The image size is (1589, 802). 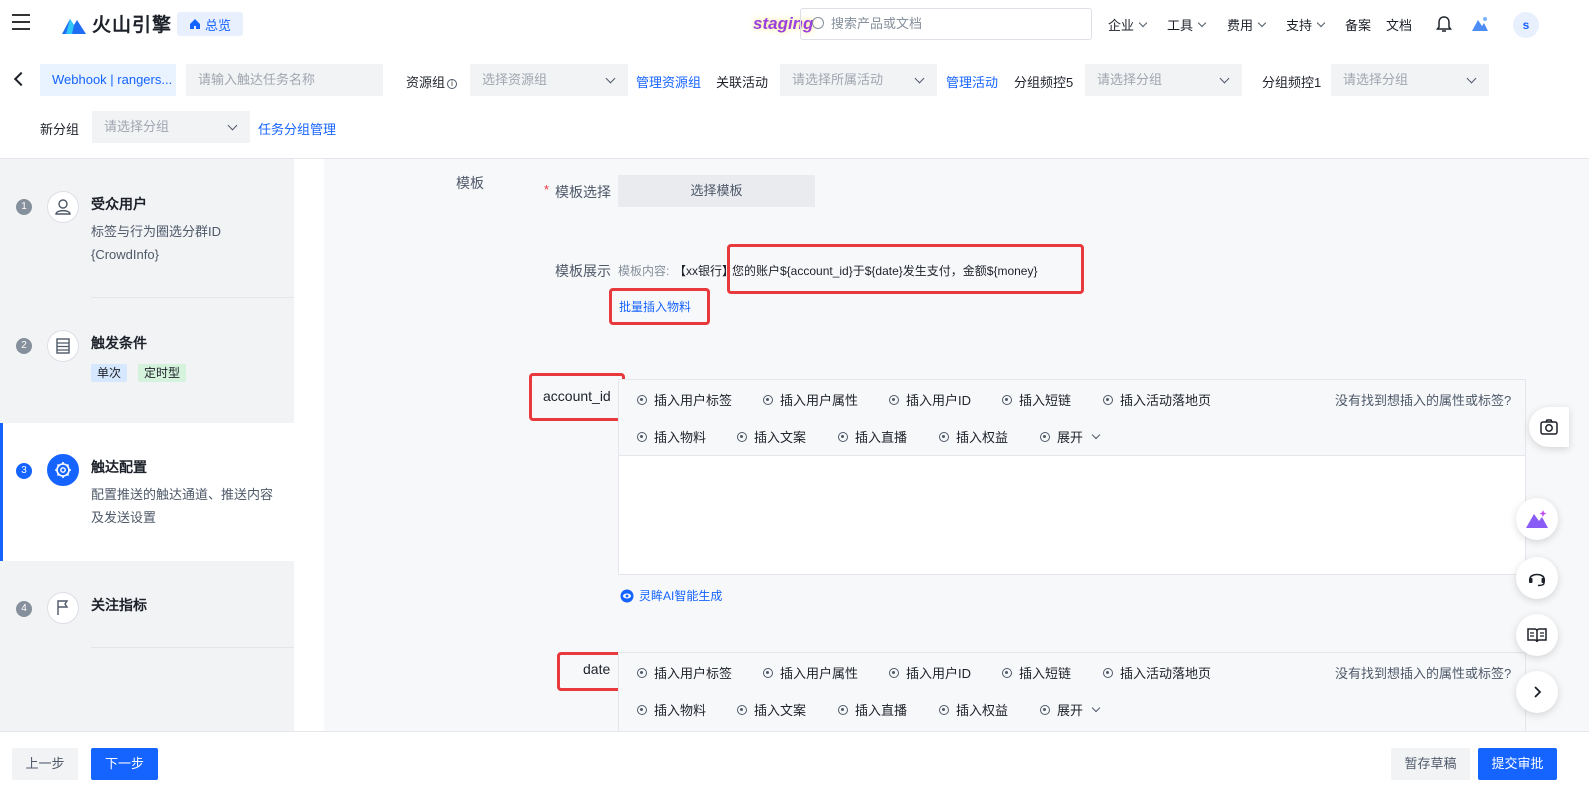 I want to click on step-desc: 标签与行为圈选分群ID, so click(x=156, y=231).